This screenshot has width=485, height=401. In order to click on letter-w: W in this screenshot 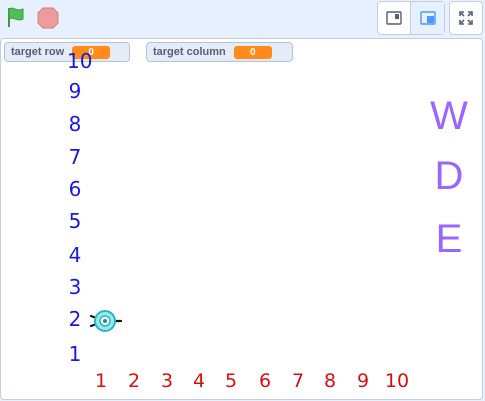, I will do `click(449, 116)`.